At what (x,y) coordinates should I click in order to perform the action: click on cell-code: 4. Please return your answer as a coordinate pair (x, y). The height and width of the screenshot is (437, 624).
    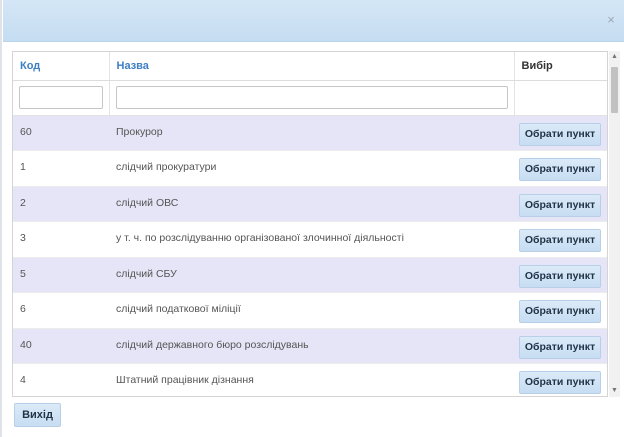
    Looking at the image, I should click on (61, 379).